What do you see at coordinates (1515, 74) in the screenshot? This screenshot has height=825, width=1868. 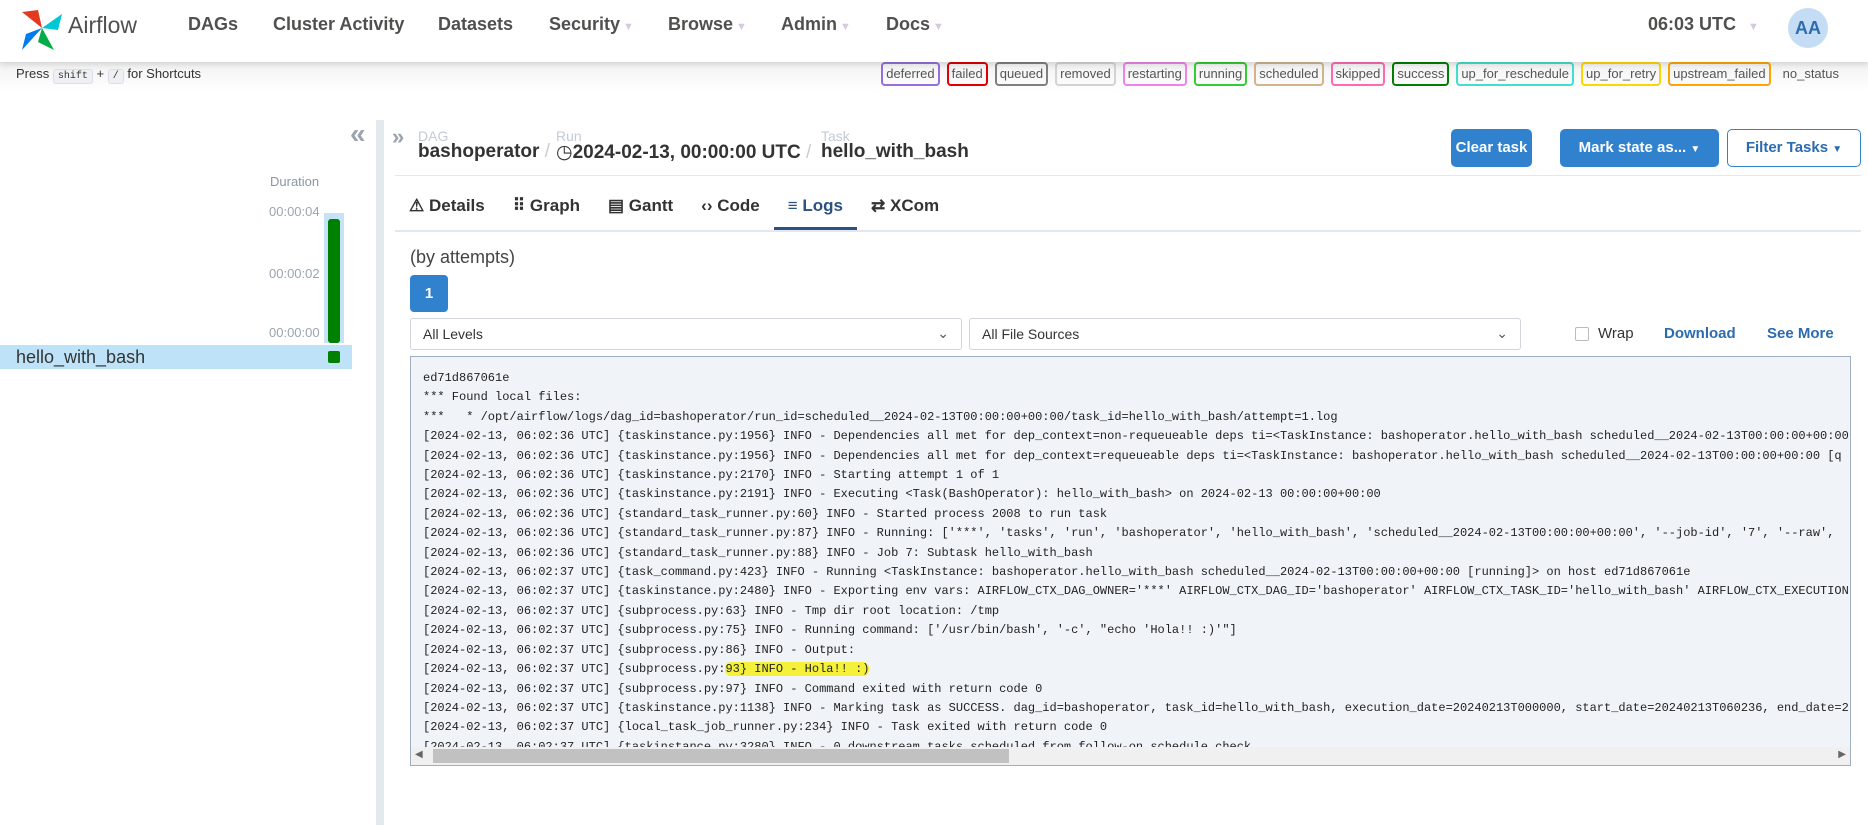 I see `legend-up-for-reschedule: up_for_reschedule` at bounding box center [1515, 74].